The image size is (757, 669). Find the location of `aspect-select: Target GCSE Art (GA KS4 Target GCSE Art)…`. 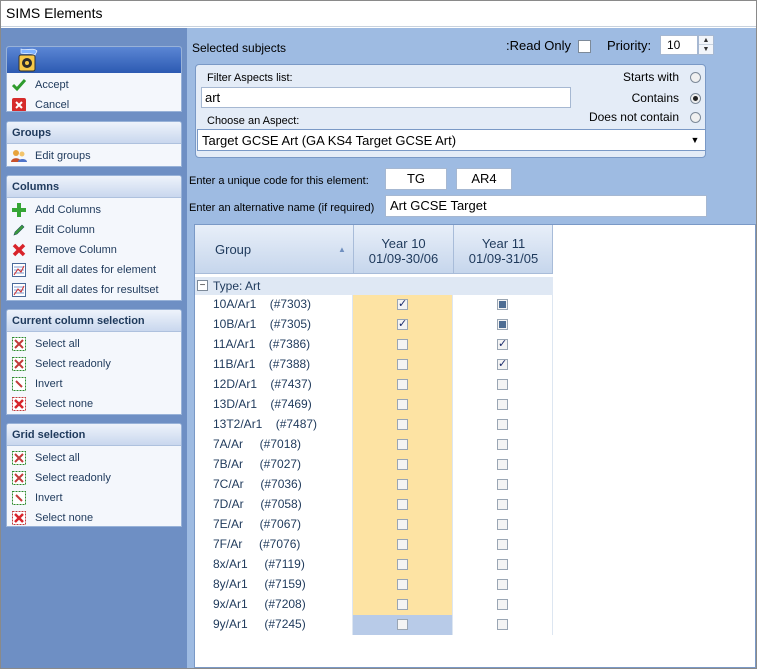

aspect-select: Target GCSE Art (GA KS4 Target GCSE Art)… is located at coordinates (451, 140).